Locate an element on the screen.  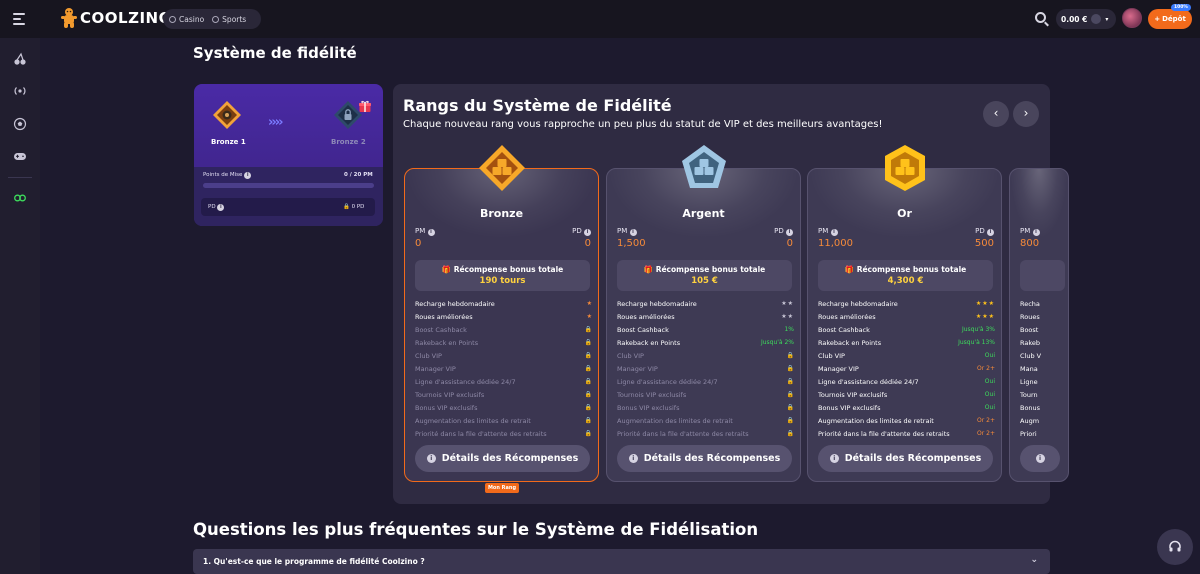
nav-sports-label: Sports is located at coordinates (234, 19).